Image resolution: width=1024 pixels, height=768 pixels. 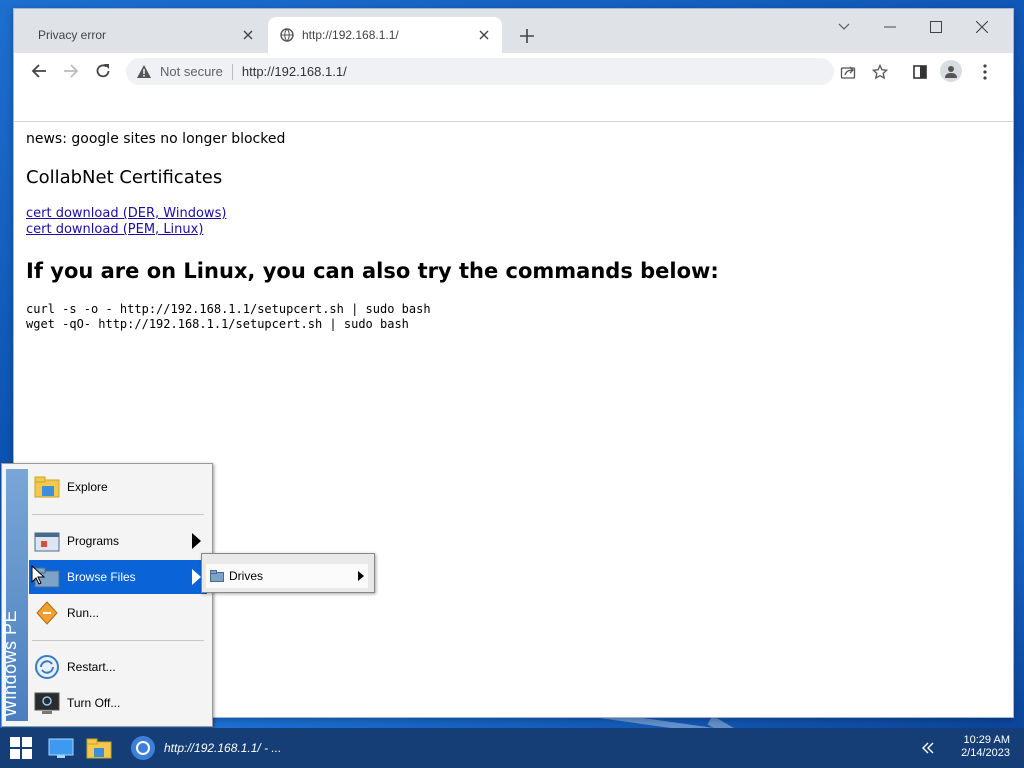 I want to click on tab-strip: Privacy error http://192.168.1.1/, so click(x=513, y=31).